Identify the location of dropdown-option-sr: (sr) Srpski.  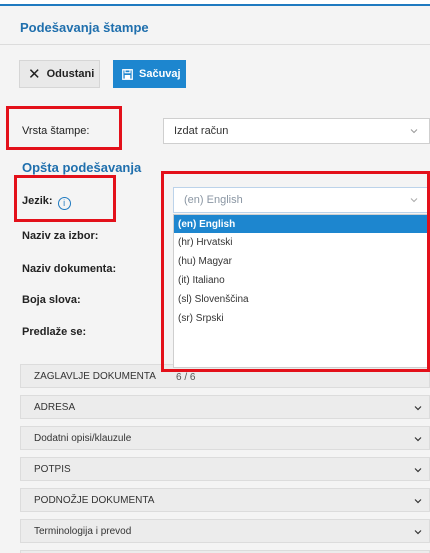
(301, 318).